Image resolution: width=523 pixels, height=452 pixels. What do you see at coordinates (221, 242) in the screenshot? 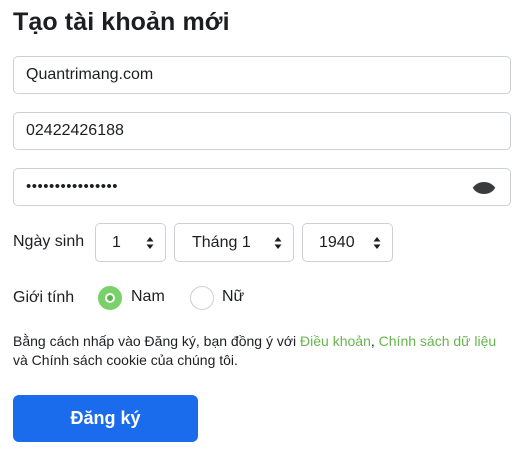
I see `month-value: Tháng 1` at bounding box center [221, 242].